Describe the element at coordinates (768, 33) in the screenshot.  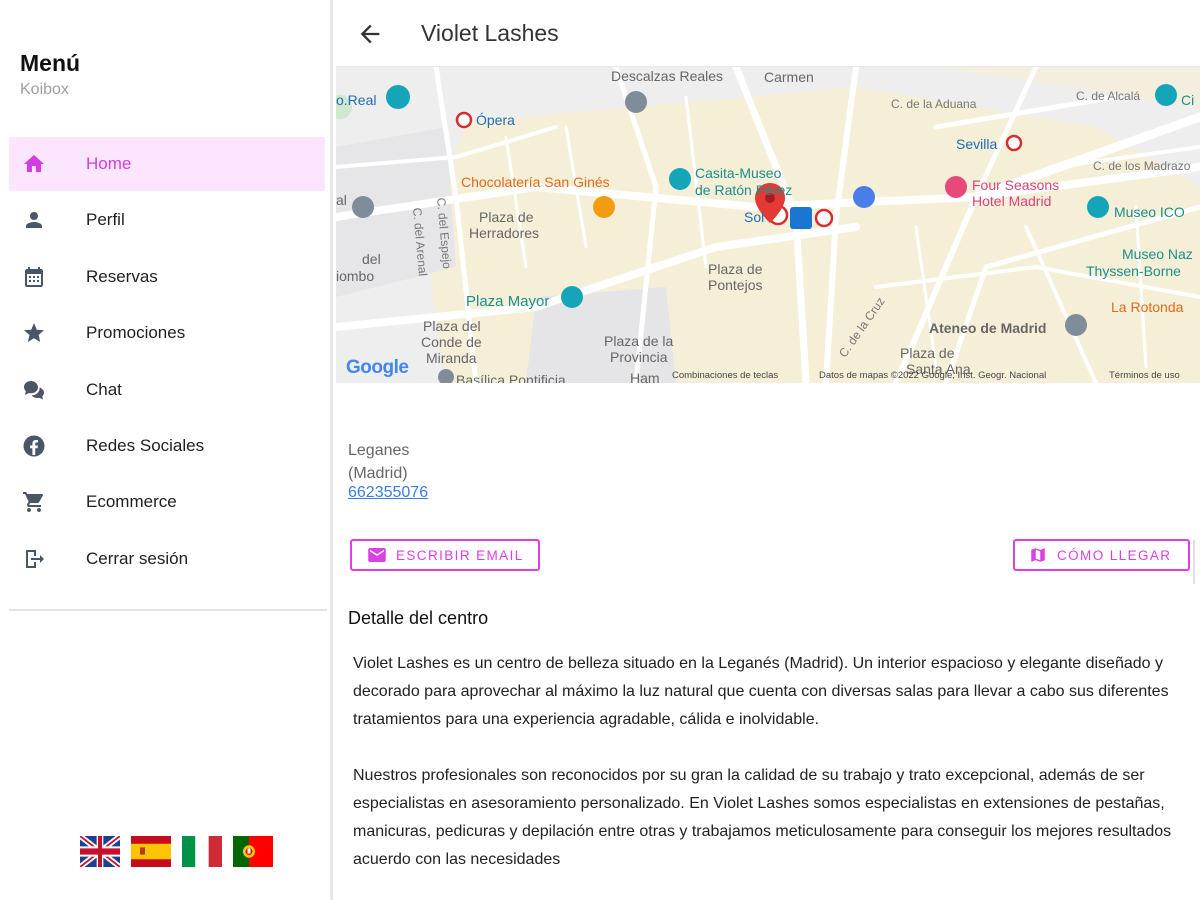
I see `top-app-bar: Violet Lashes` at that location.